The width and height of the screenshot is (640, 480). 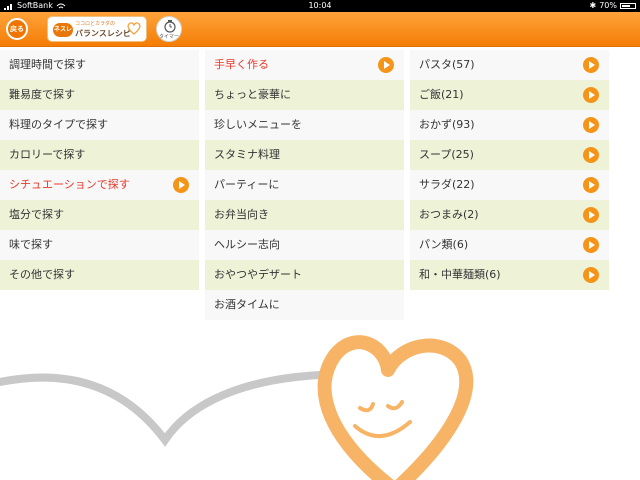 I want to click on situation-item-label: ヘルシー志向, so click(x=247, y=244).